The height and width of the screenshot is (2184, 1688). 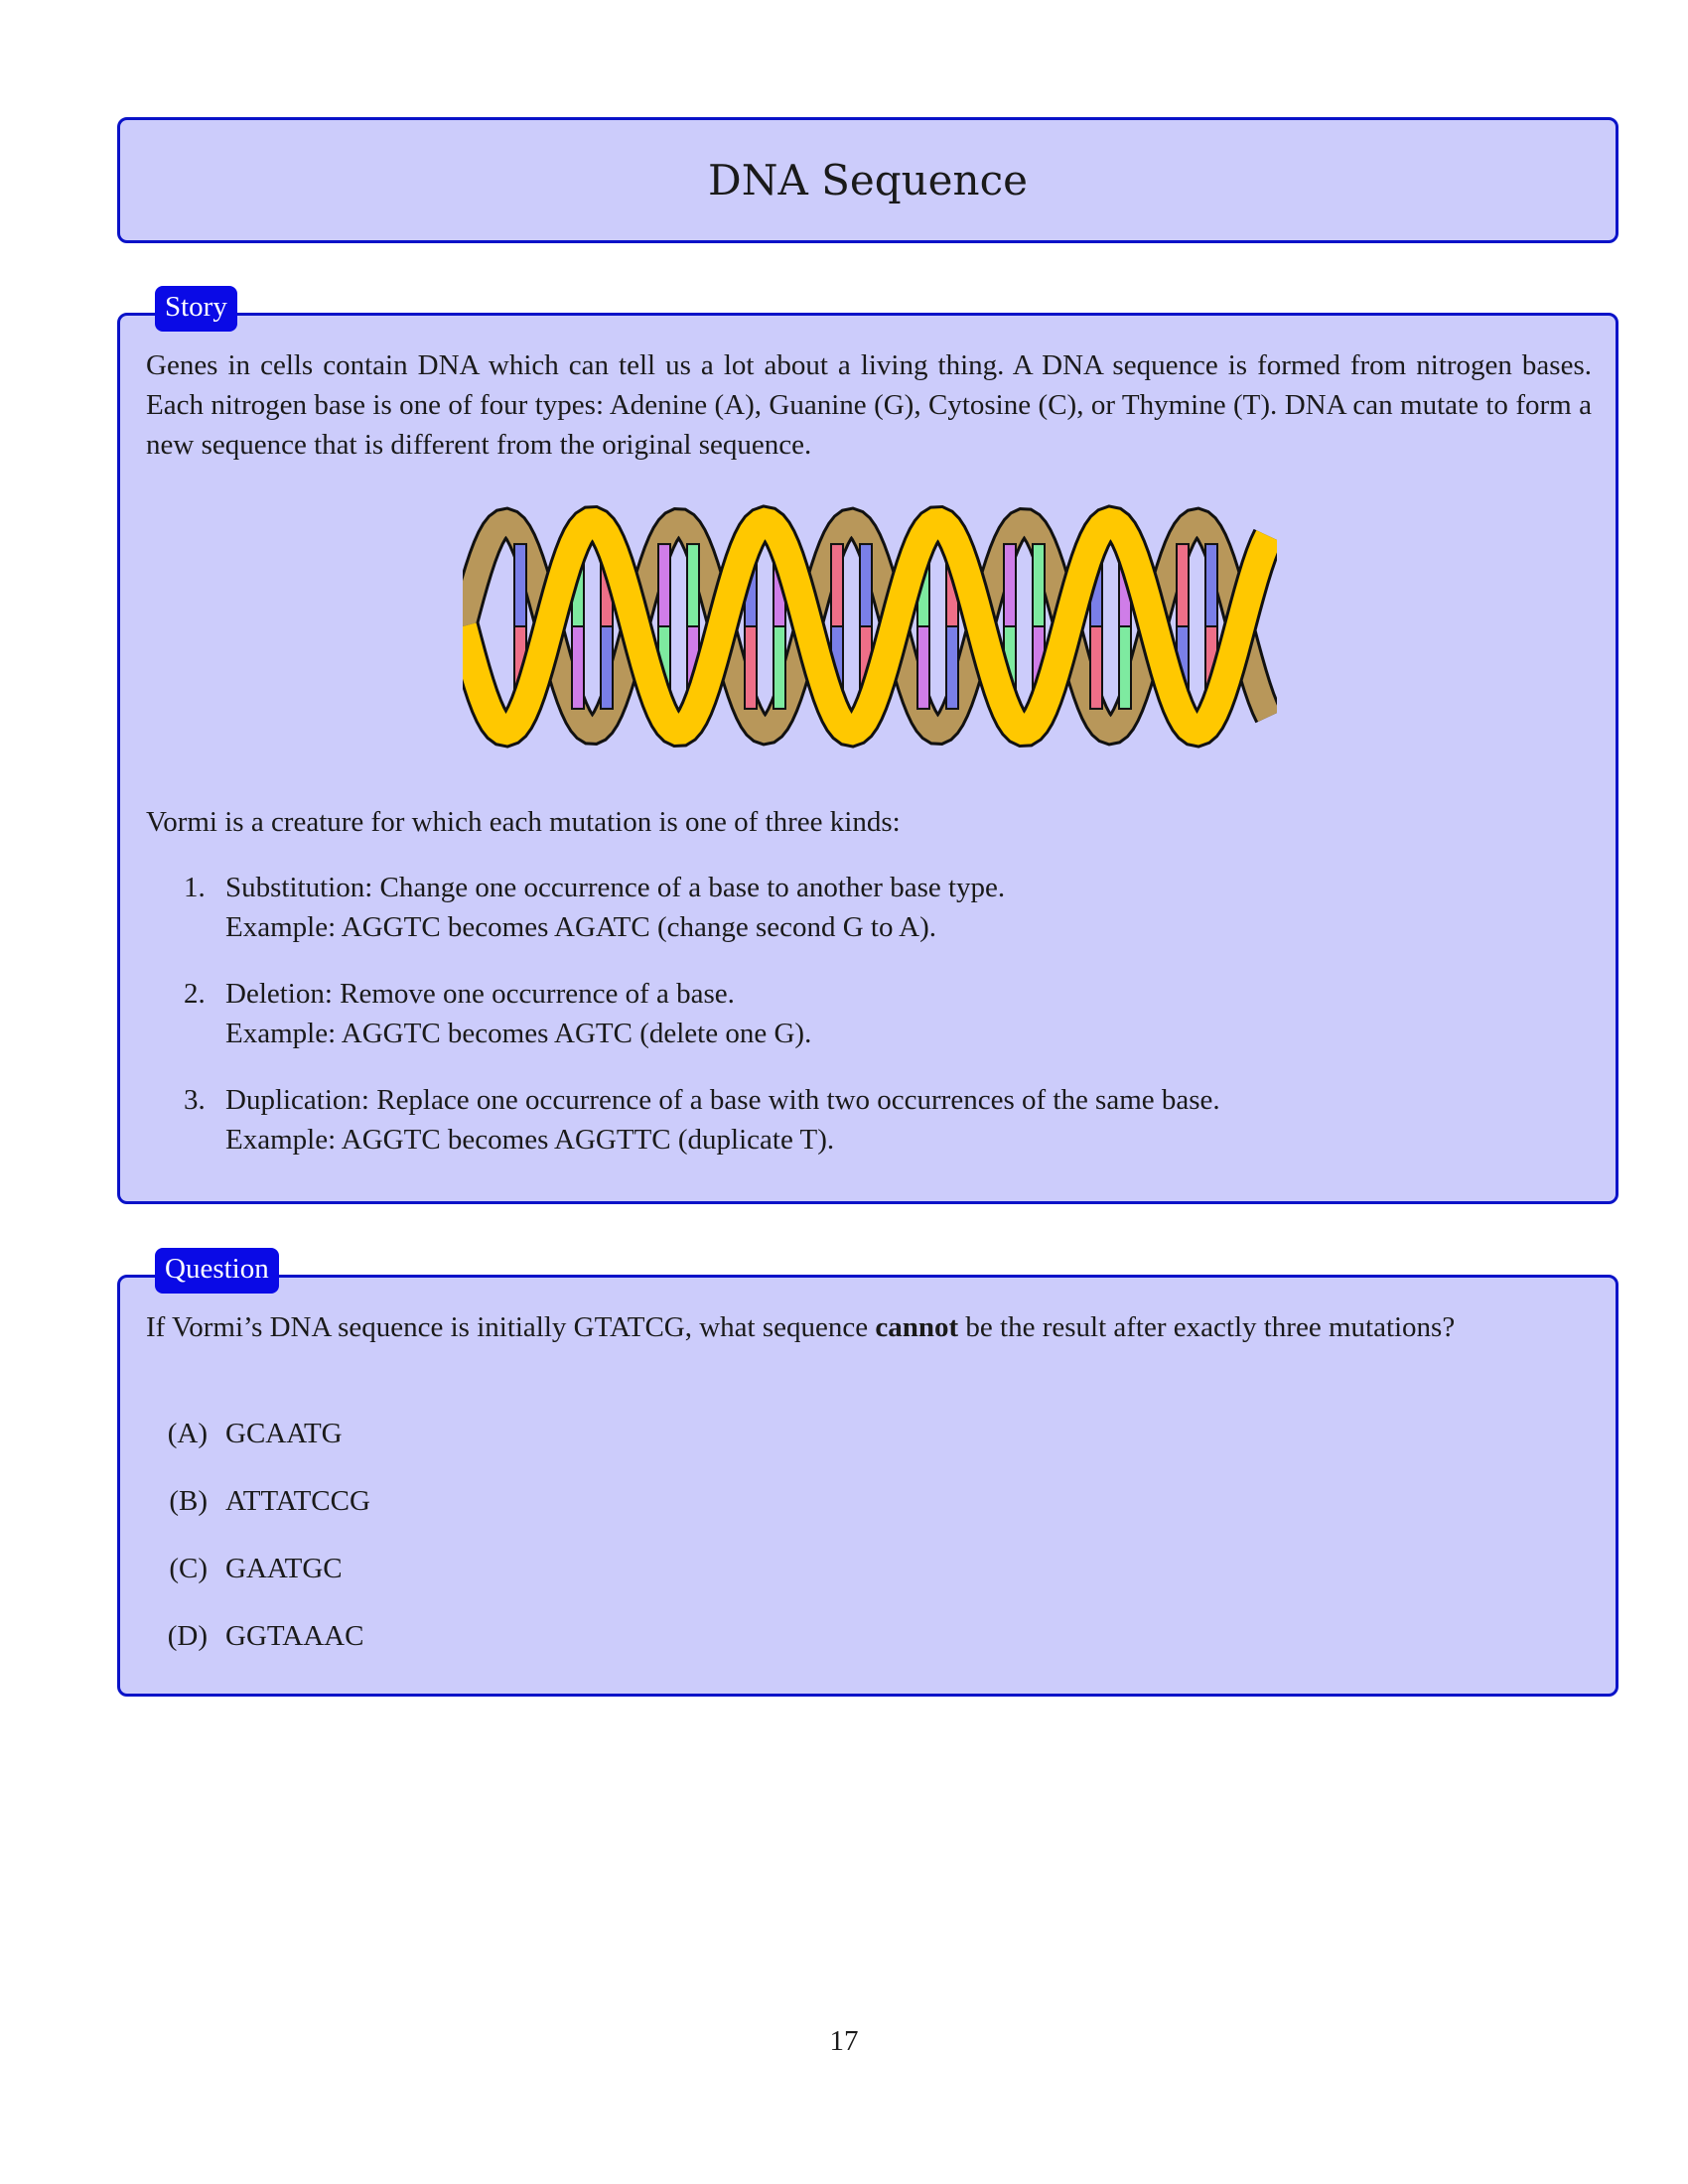 I want to click on option-letter: (D), so click(x=187, y=1636).